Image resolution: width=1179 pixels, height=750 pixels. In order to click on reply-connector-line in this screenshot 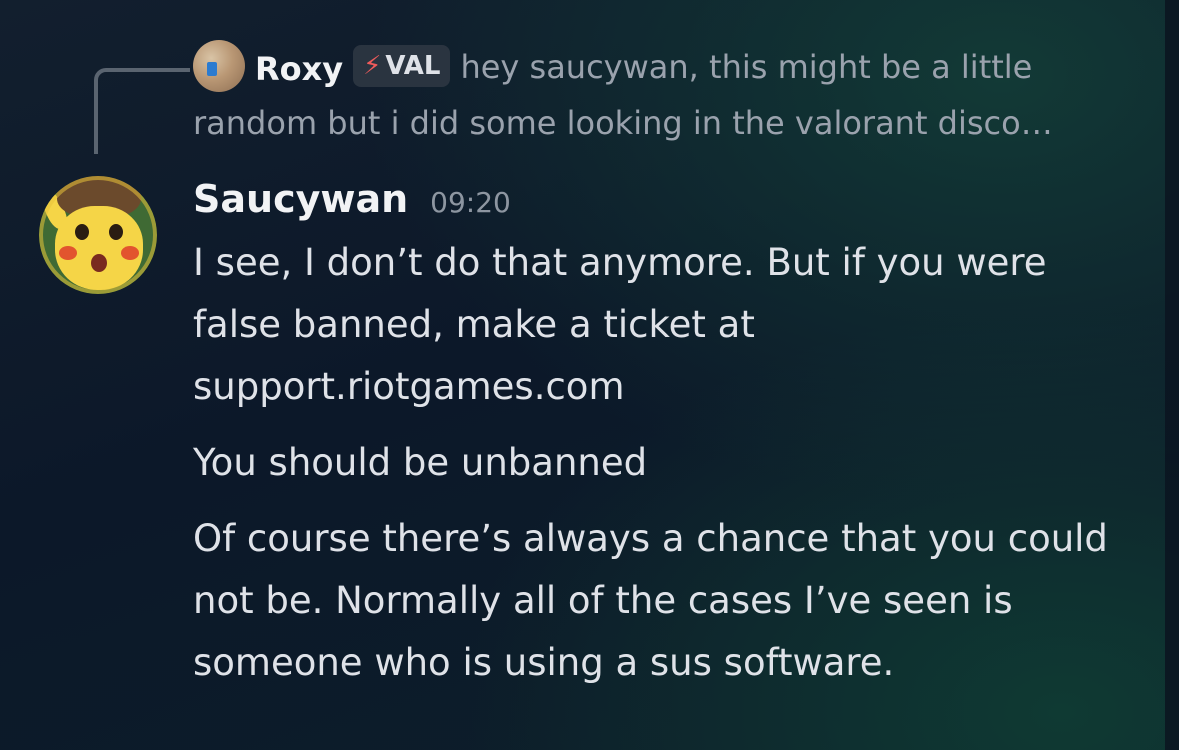, I will do `click(142, 111)`.